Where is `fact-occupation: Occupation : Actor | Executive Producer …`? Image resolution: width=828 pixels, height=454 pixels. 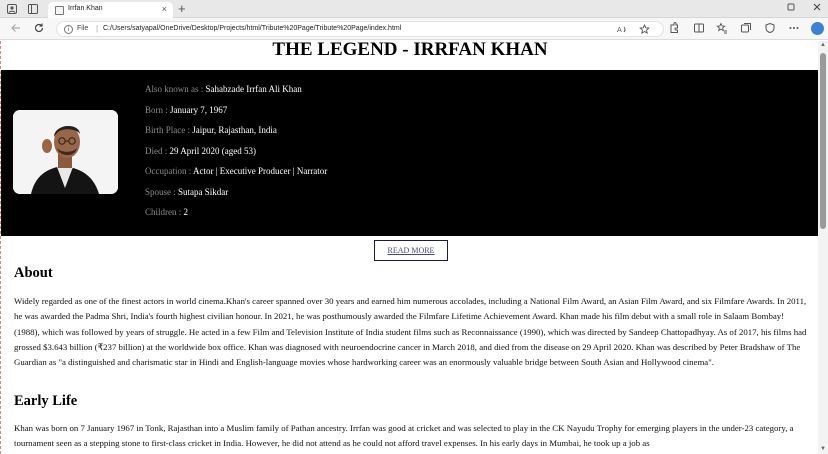
fact-occupation: Occupation : Actor | Executive Producer … is located at coordinates (236, 175).